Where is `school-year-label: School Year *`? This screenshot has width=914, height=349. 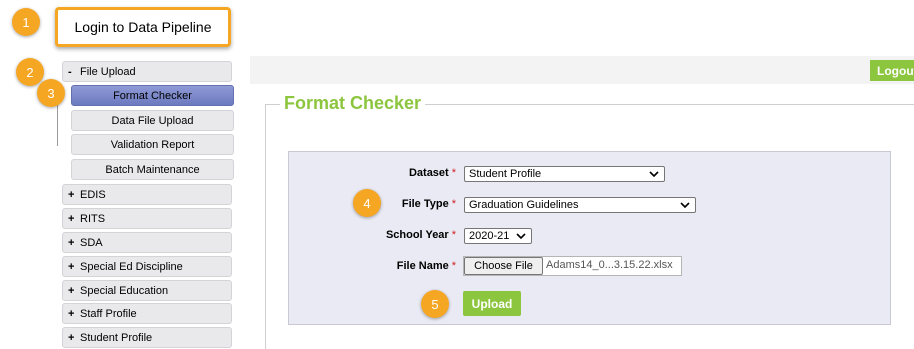 school-year-label: School Year * is located at coordinates (420, 235).